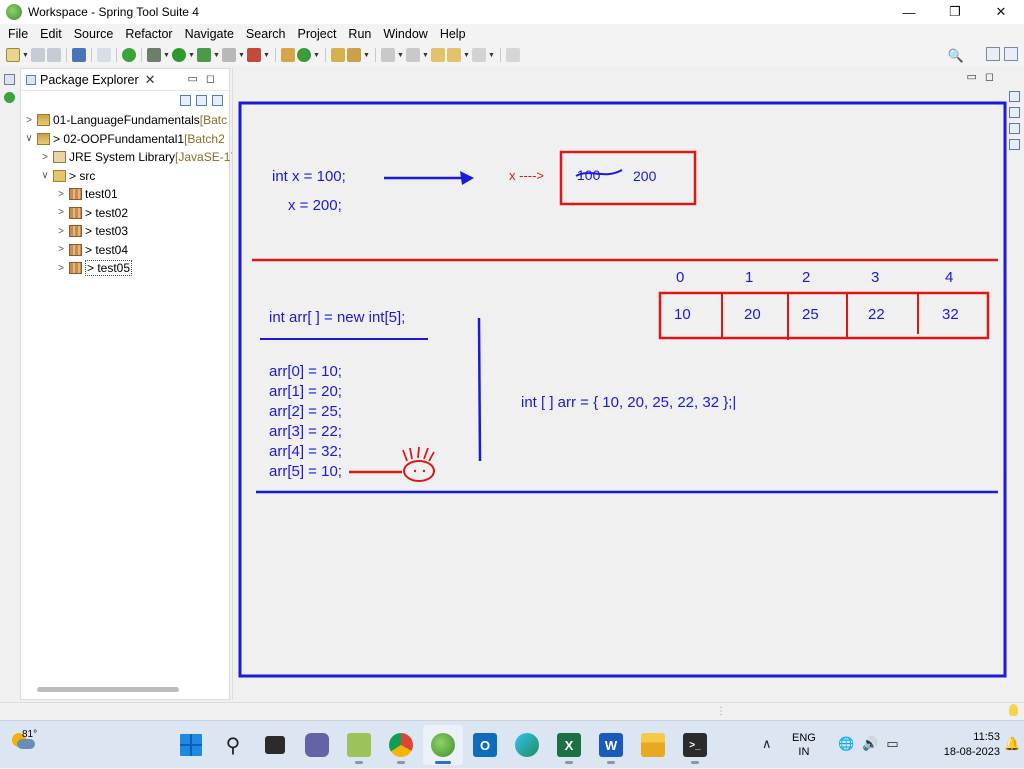 This screenshot has width=1024, height=769. I want to click on tree-item: > JRE System Library [JavaSE-17, so click(138, 157).